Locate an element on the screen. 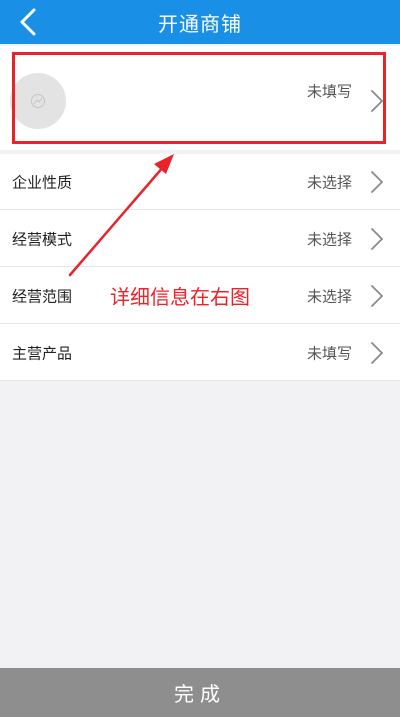 Image resolution: width=400 pixels, height=717 pixels. page-title: 开通商铺 is located at coordinates (200, 23).